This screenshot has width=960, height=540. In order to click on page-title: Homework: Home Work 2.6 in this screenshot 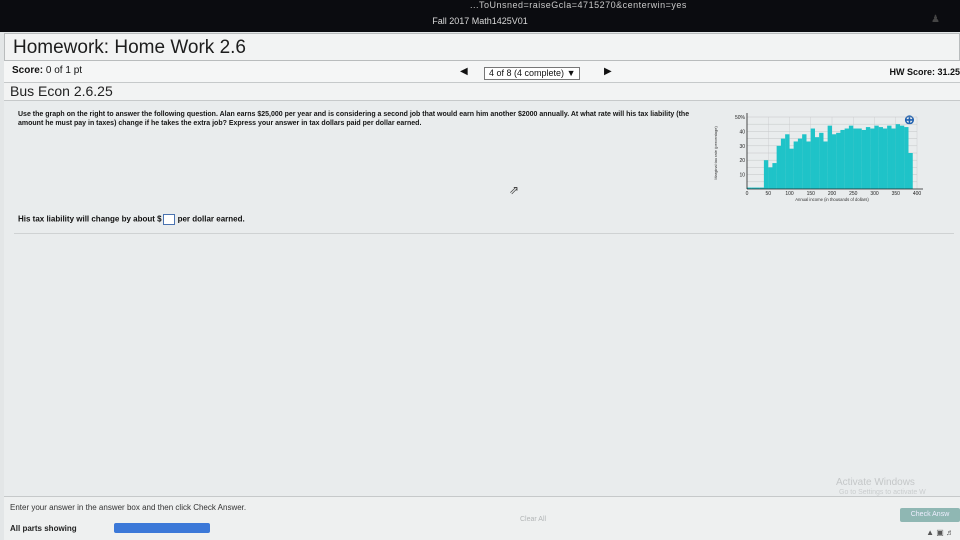, I will do `click(129, 47)`.